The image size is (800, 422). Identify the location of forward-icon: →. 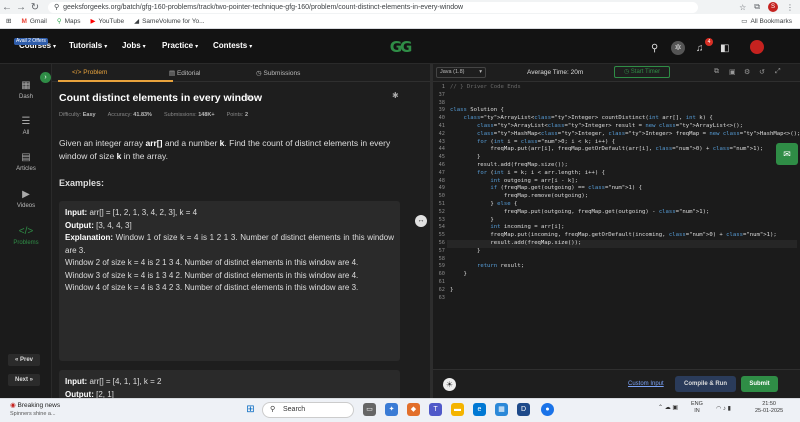
(21, 7).